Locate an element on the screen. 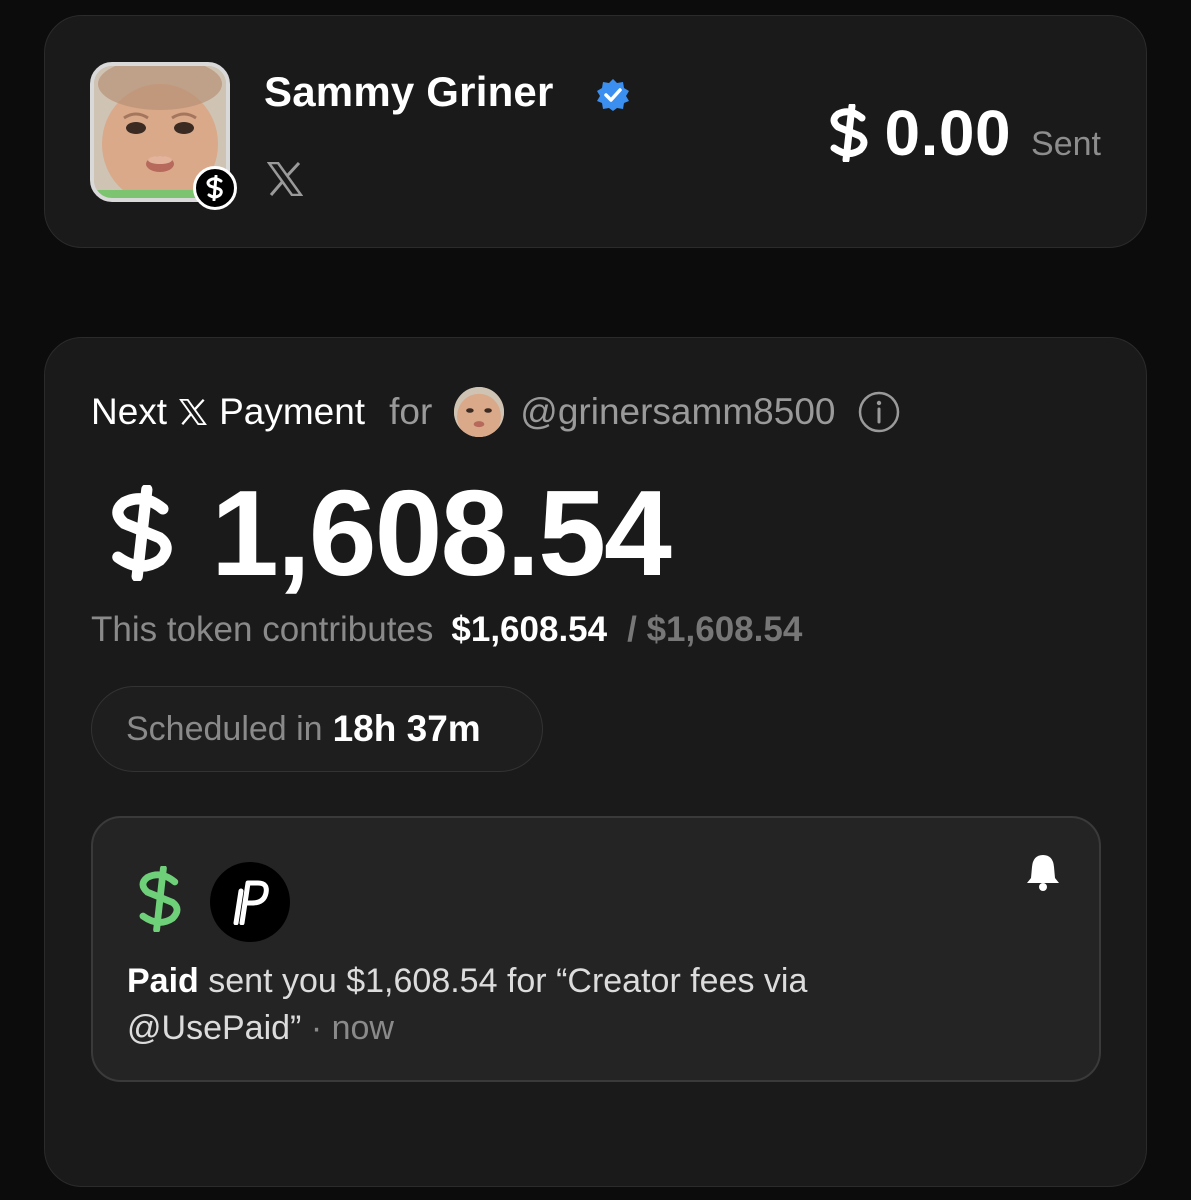 The width and height of the screenshot is (1191, 1200). for-label: for is located at coordinates (411, 411).